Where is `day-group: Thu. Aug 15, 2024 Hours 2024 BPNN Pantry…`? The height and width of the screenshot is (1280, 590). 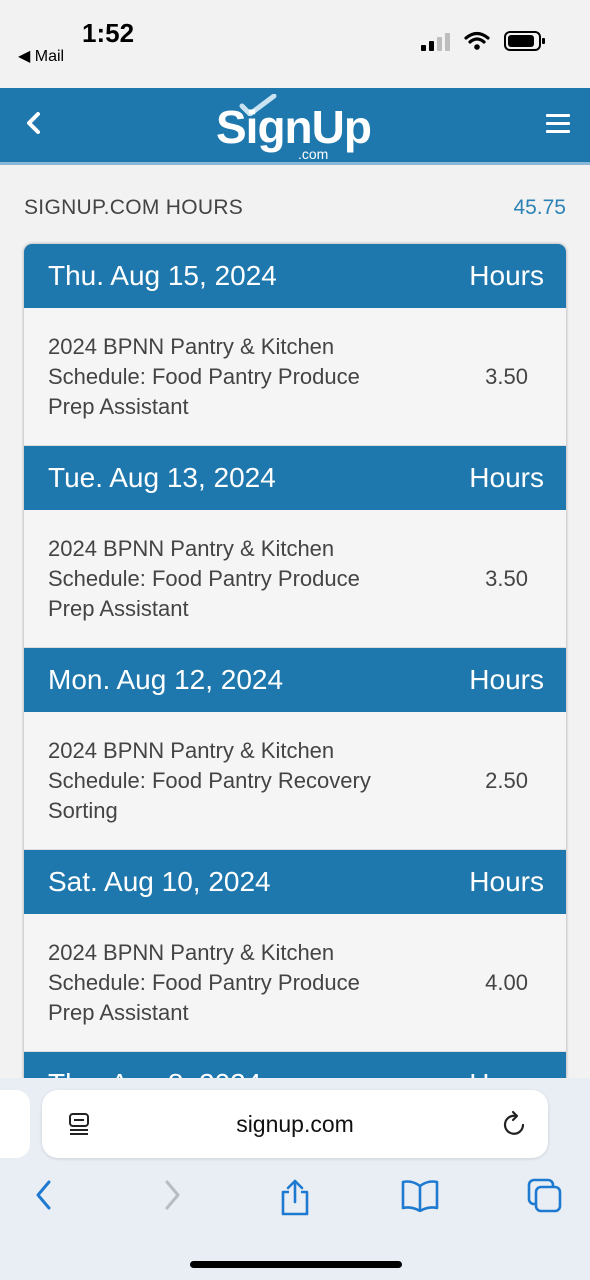
day-group: Thu. Aug 15, 2024 Hours 2024 BPNN Pantry… is located at coordinates (295, 345).